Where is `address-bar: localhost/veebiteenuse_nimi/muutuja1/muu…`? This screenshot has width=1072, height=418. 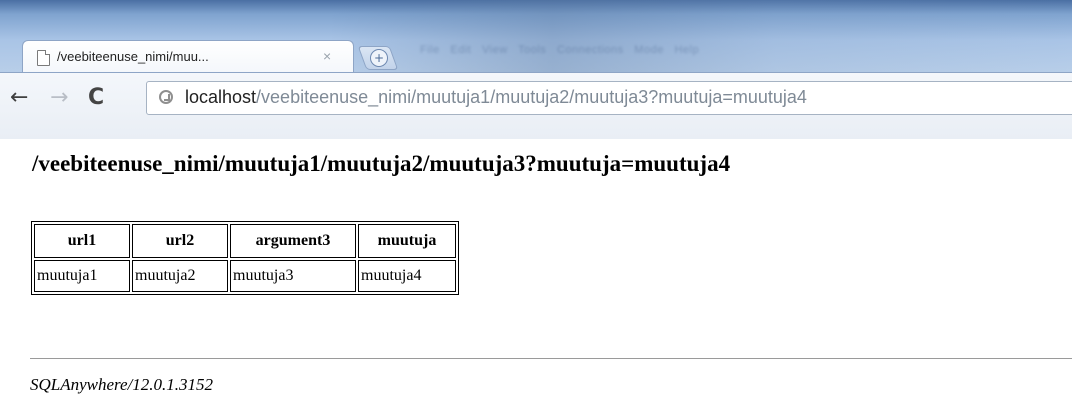
address-bar: localhost/veebiteenuse_nimi/muutuja1/muu… is located at coordinates (609, 98).